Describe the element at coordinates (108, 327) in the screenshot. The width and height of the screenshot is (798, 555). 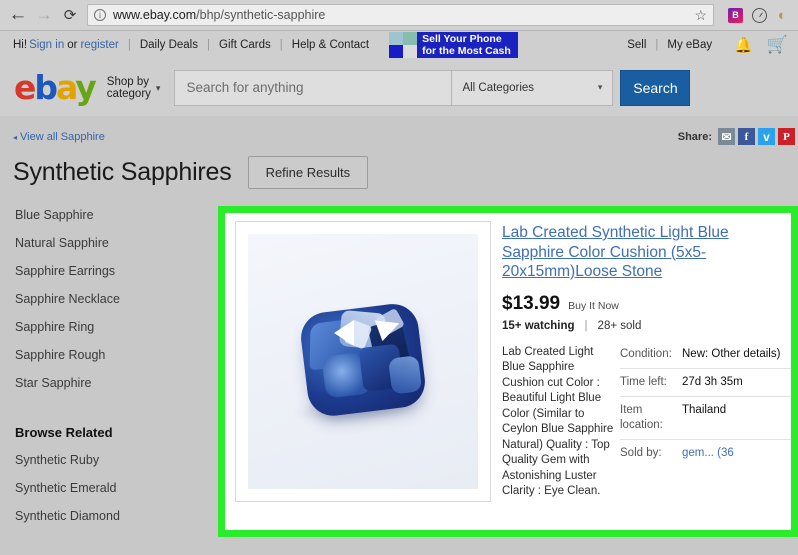
I see `sidebar-item-sapphire-ring: Sapphire Ring` at that location.